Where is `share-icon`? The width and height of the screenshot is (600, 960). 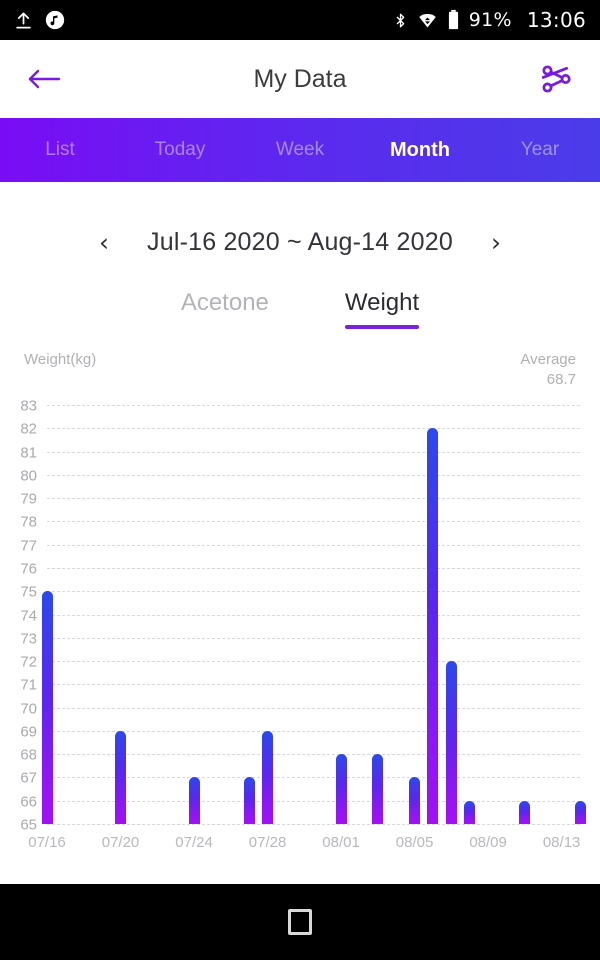 share-icon is located at coordinates (556, 79).